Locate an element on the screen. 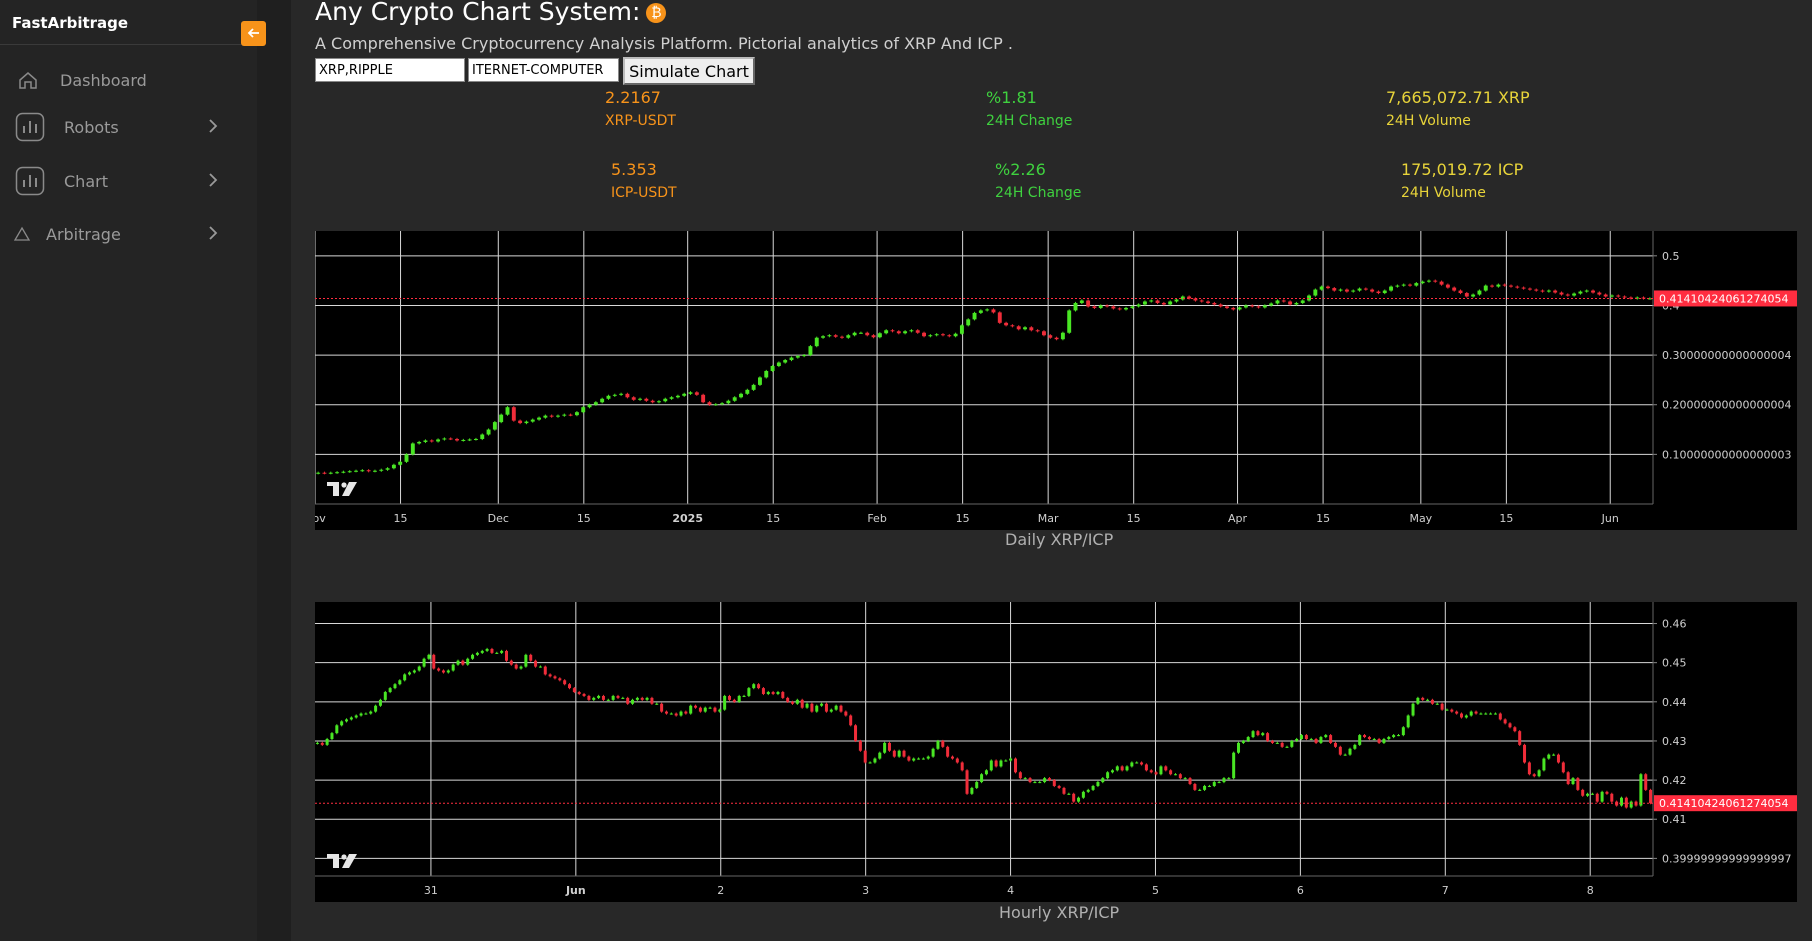 The height and width of the screenshot is (941, 1812). x-tick-label: Feb is located at coordinates (876, 518).